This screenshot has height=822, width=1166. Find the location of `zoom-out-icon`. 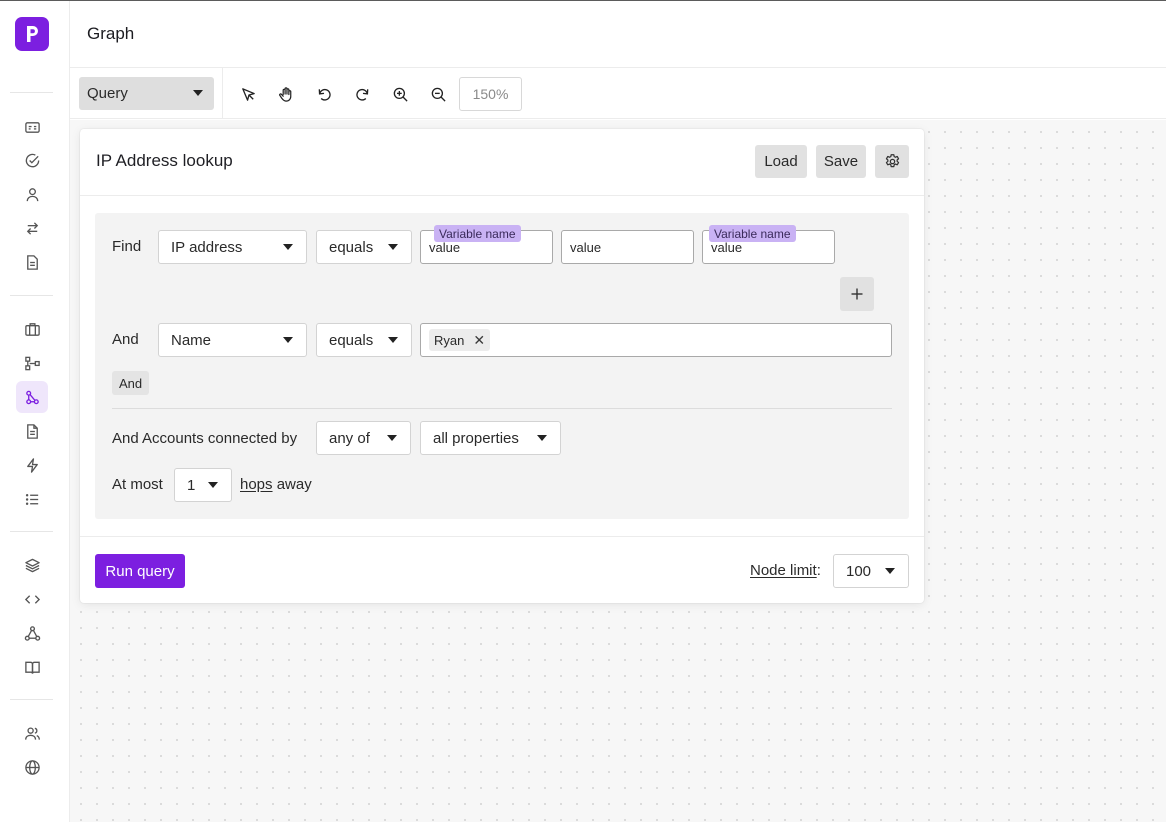

zoom-out-icon is located at coordinates (438, 94).